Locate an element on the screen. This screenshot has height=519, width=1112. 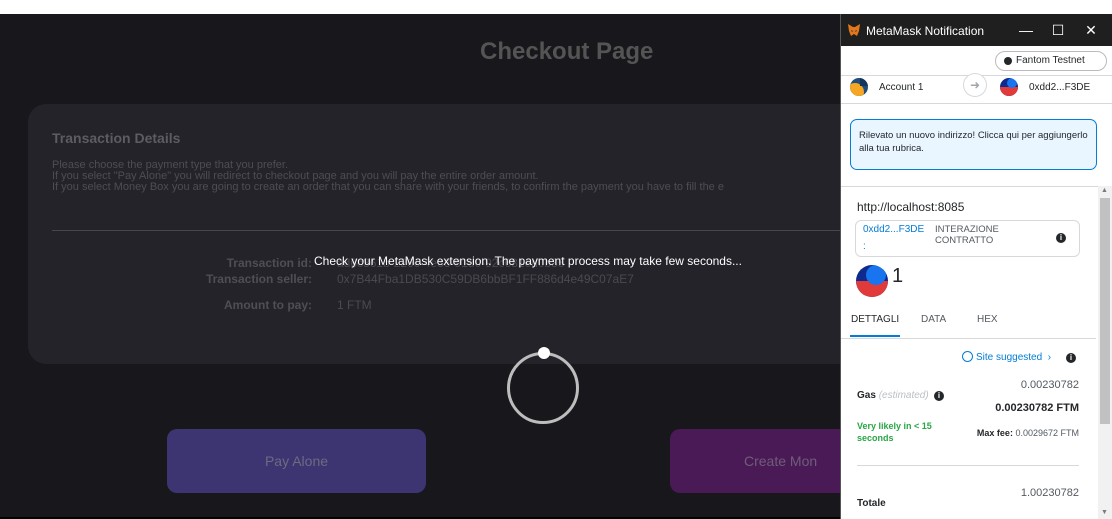
gas-speed-estimate: Very likely in < 15 seconds is located at coordinates (894, 432).